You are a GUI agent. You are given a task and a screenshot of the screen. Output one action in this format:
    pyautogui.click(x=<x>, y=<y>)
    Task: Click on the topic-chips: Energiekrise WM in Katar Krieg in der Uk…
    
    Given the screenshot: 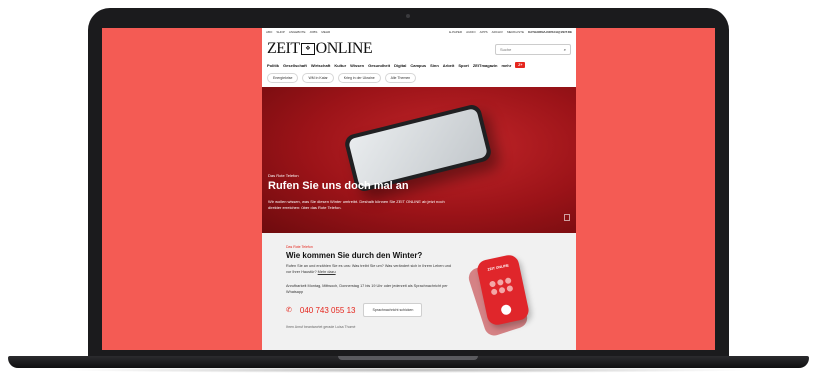 What is the action you would take?
    pyautogui.click(x=419, y=79)
    